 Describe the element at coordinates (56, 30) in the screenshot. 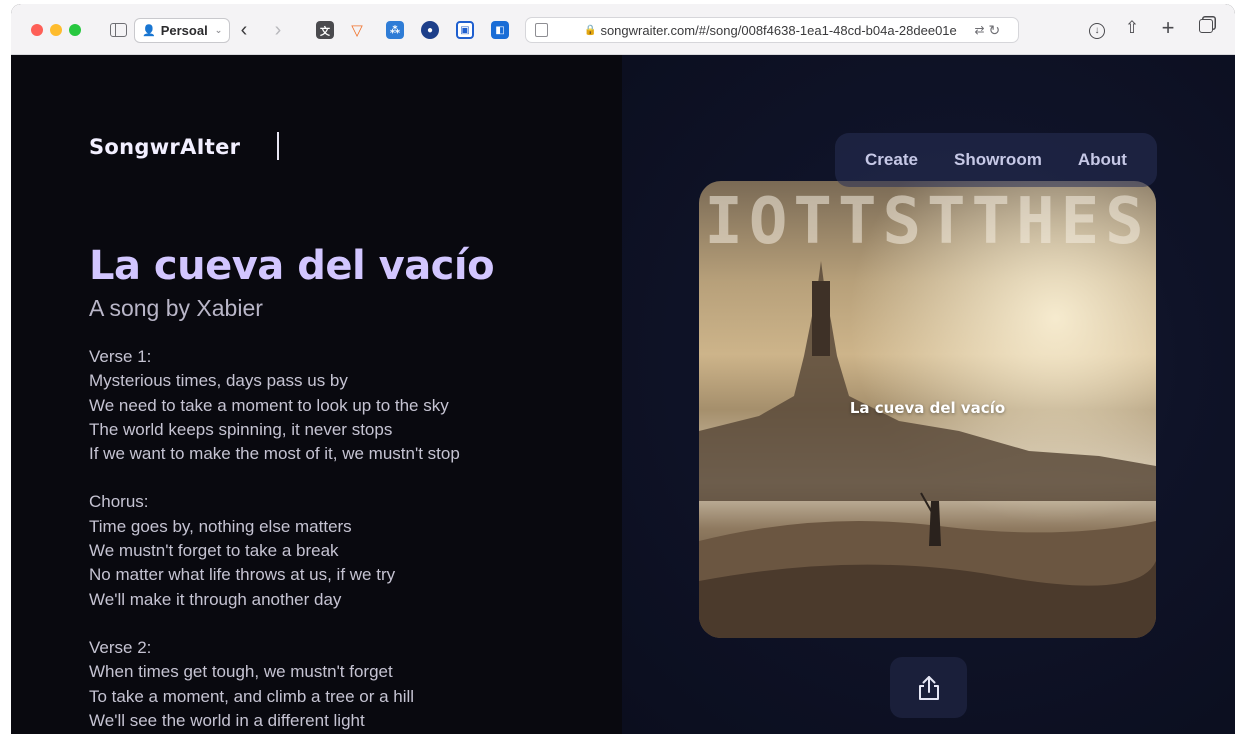

I see `minimize-window-button` at that location.